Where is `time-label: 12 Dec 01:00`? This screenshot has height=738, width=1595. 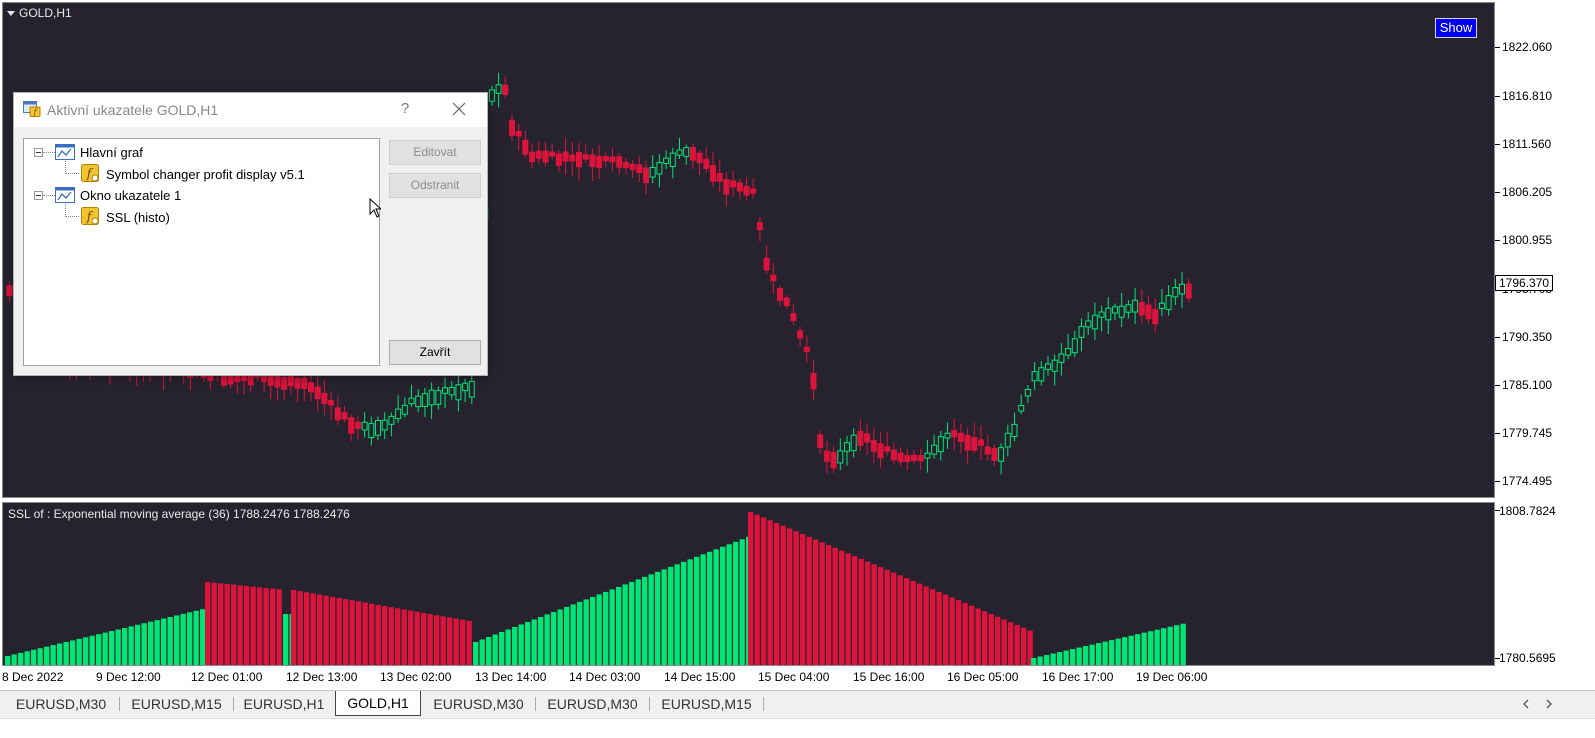 time-label: 12 Dec 01:00 is located at coordinates (227, 677).